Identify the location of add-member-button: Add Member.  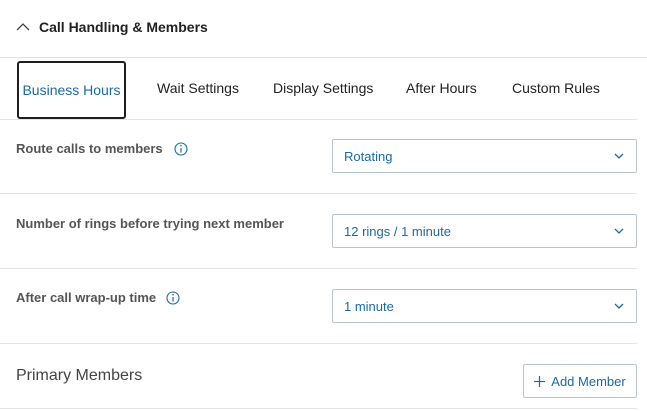
(580, 381).